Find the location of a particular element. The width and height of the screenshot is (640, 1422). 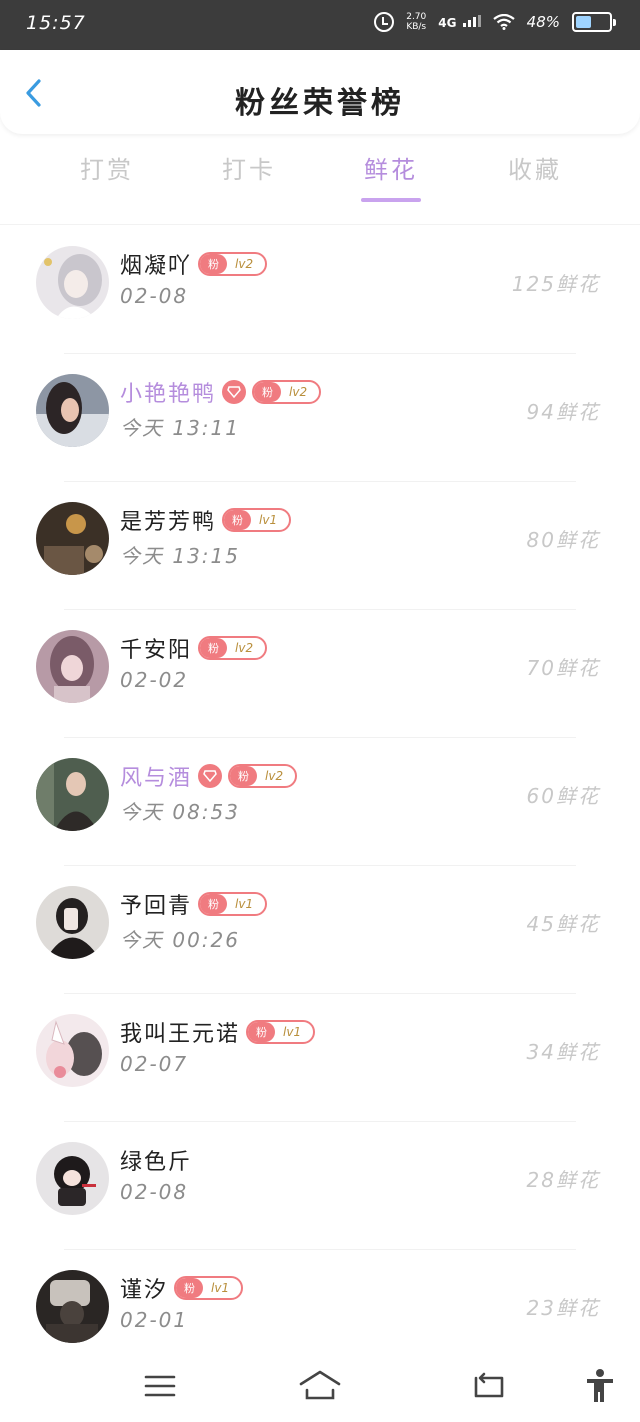

system-nav-bar is located at coordinates (320, 1386).